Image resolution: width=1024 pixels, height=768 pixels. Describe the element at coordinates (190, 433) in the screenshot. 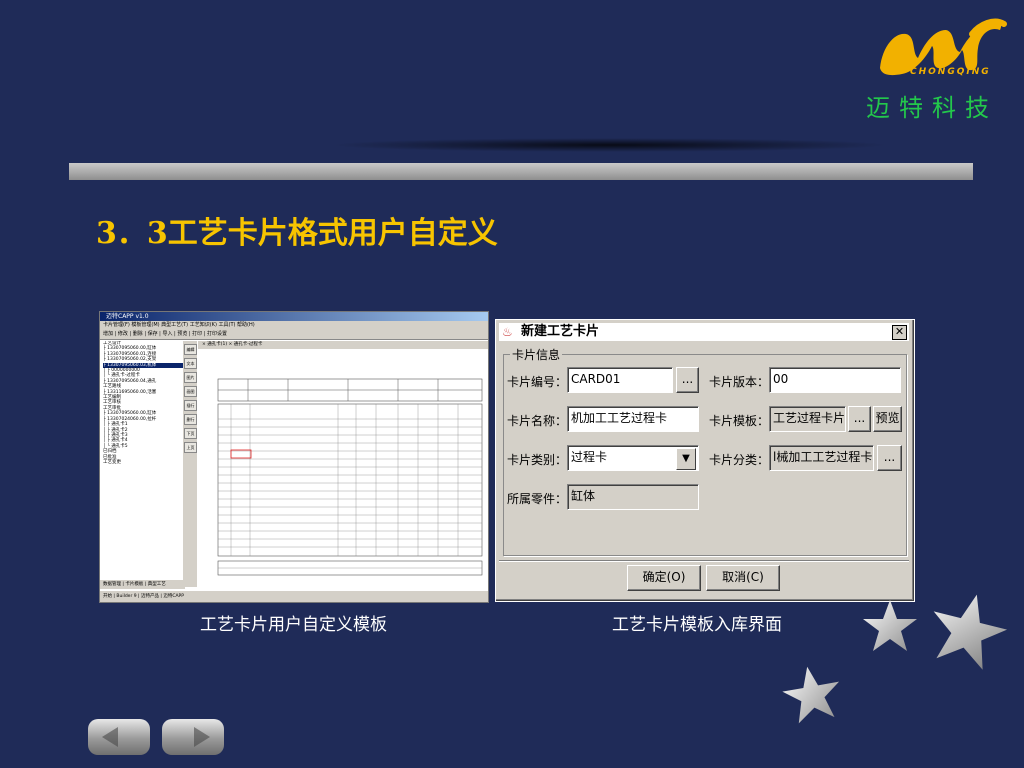

I see `side-button: 下页` at that location.